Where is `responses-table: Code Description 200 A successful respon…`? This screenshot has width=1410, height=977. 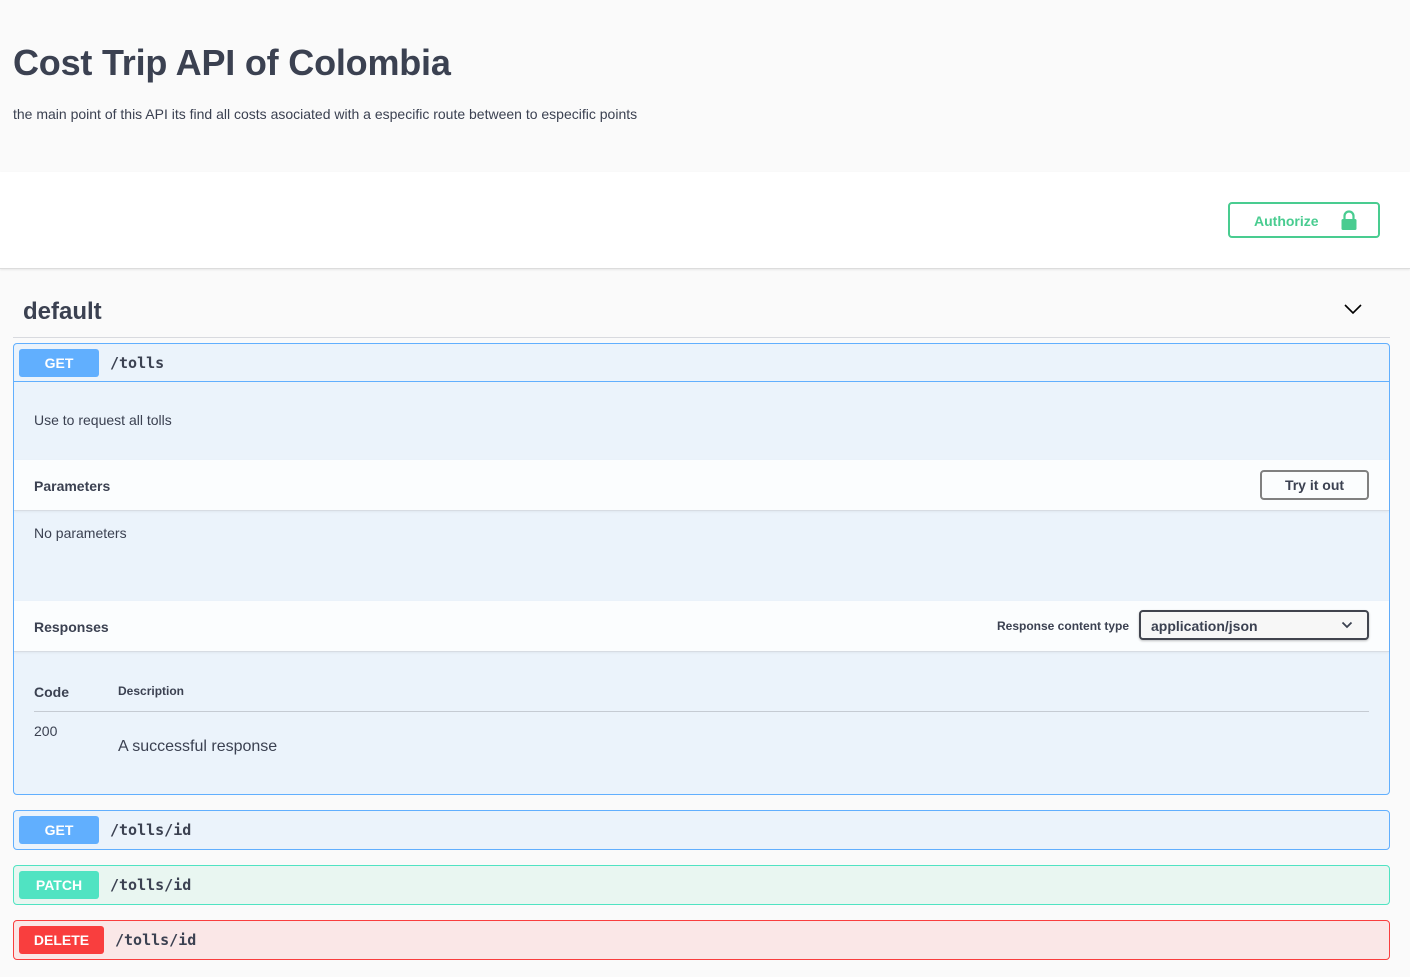 responses-table: Code Description 200 A successful respon… is located at coordinates (701, 722).